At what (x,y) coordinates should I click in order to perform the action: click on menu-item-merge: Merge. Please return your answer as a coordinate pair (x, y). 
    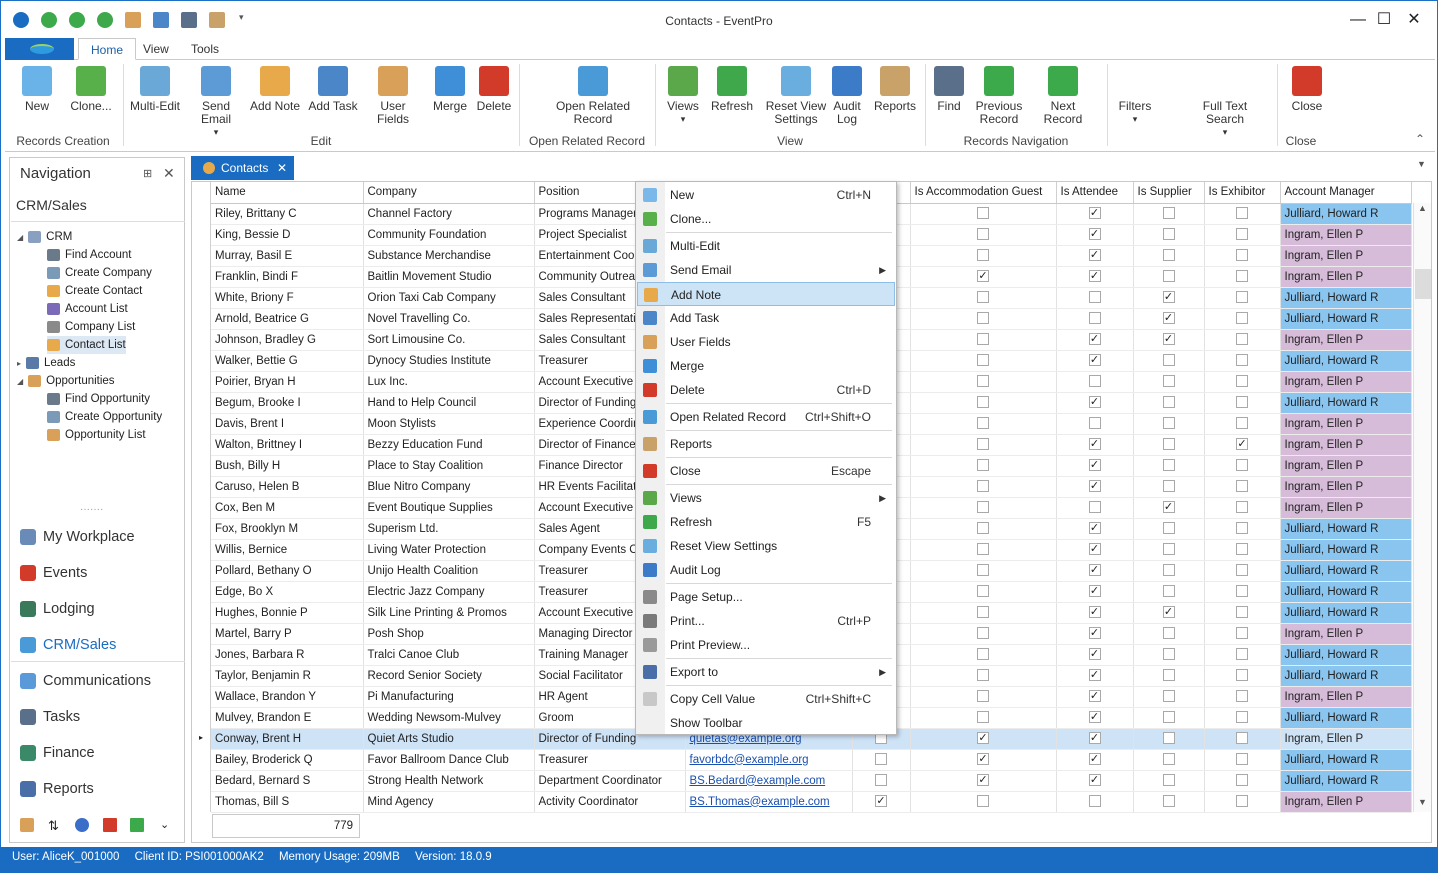
    Looking at the image, I should click on (766, 366).